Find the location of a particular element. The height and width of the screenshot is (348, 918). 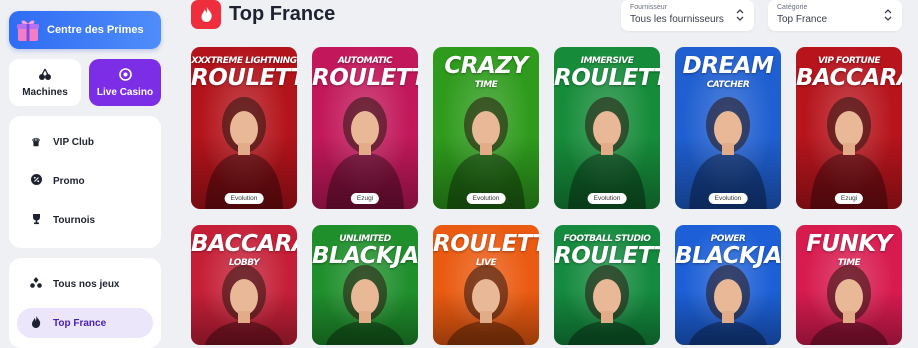

sidebar-item-top-france: Top France is located at coordinates (85, 323).